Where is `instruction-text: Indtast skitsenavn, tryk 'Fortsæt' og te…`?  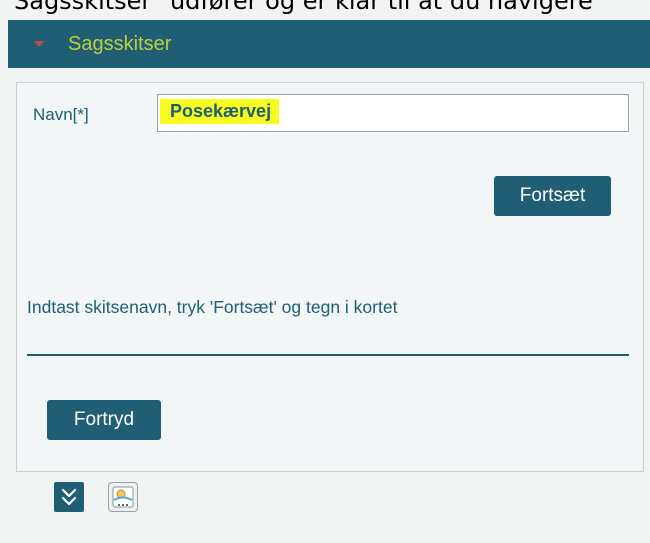 instruction-text: Indtast skitsenavn, tryk 'Fortsæt' og te… is located at coordinates (212, 307).